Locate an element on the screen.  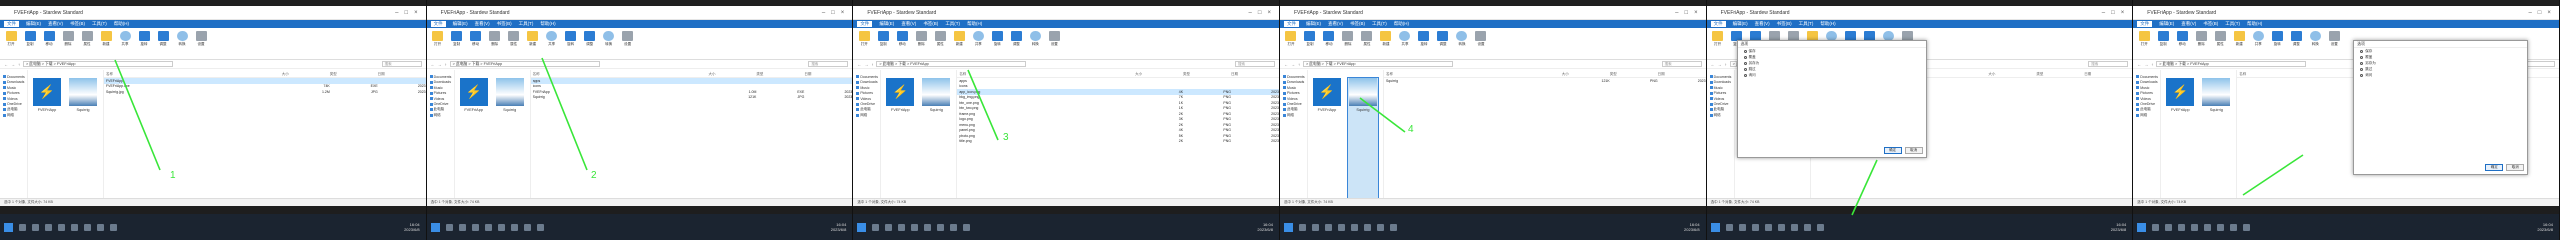
ribbon-button-0: 打开 is located at coordinates (438, 39).